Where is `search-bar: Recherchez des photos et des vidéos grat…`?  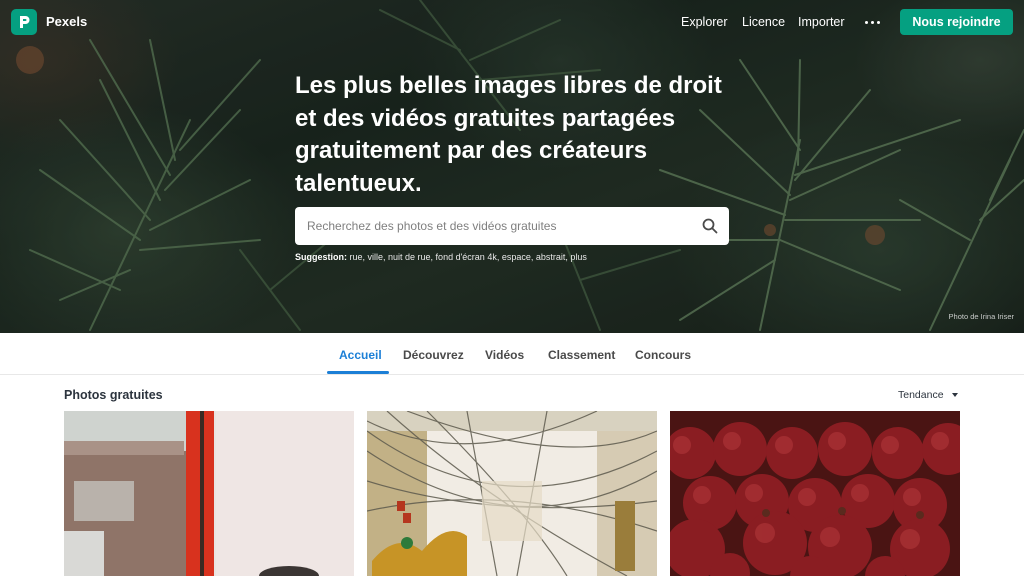 search-bar: Recherchez des photos et des vidéos grat… is located at coordinates (512, 226).